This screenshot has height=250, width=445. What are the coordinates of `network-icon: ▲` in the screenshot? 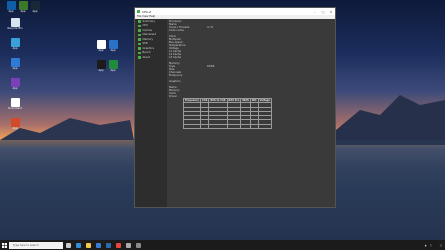 It's located at (426, 245).